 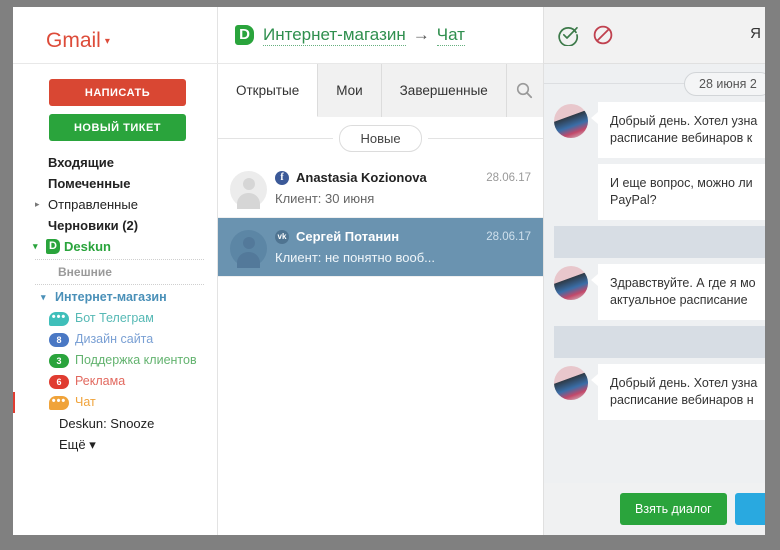 I want to click on sidebar-item-chat: ••• Чат, so click(x=115, y=402).